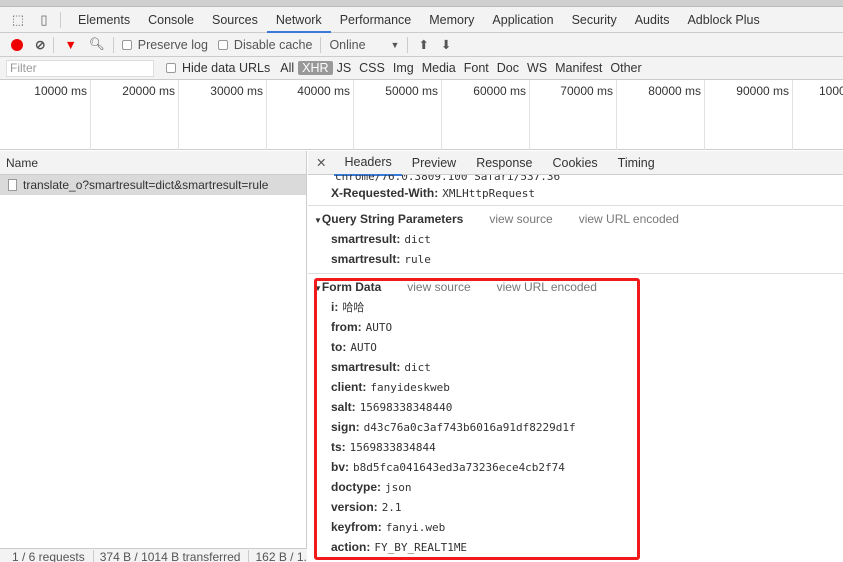 The width and height of the screenshot is (843, 562). What do you see at coordinates (446, 44) in the screenshot?
I see `export-har-icon: ⬇` at bounding box center [446, 44].